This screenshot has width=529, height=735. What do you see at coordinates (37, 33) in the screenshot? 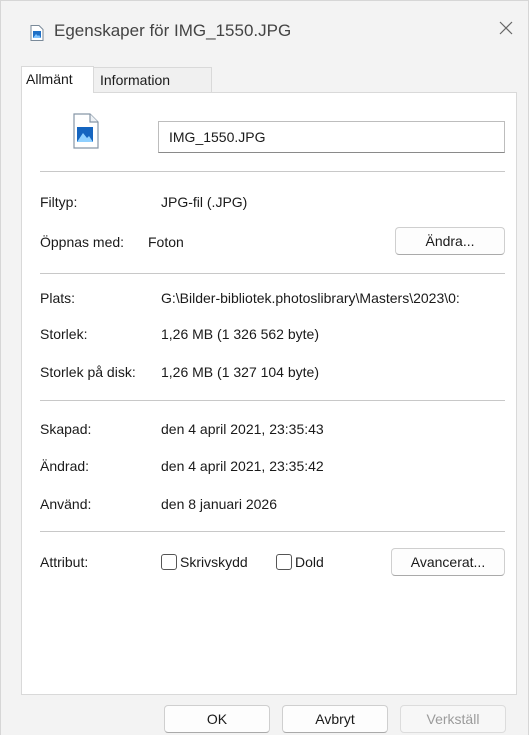
I see `image-file-icon` at bounding box center [37, 33].